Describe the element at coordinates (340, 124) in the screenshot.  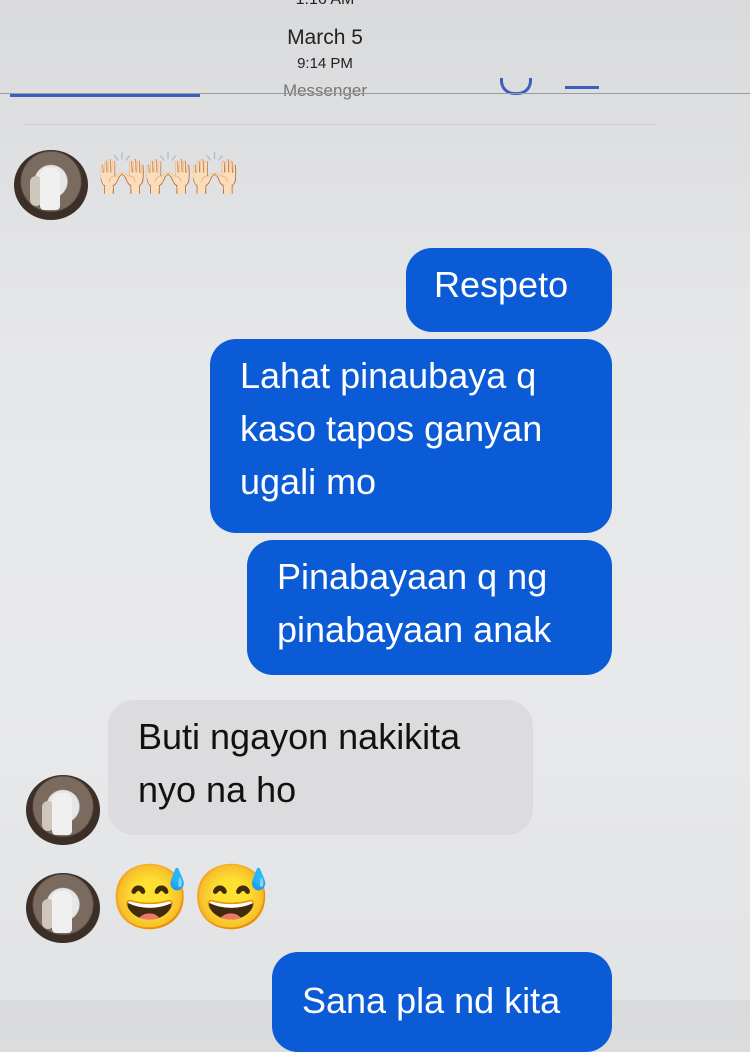
I see `section-divider` at that location.